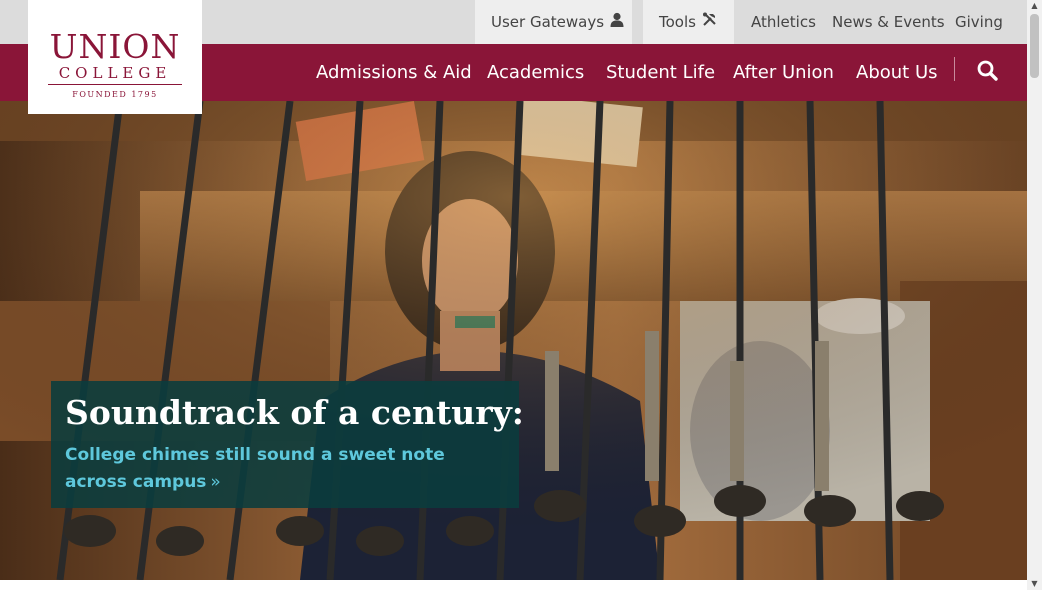 The image size is (1042, 590). I want to click on search-icon, so click(987, 70).